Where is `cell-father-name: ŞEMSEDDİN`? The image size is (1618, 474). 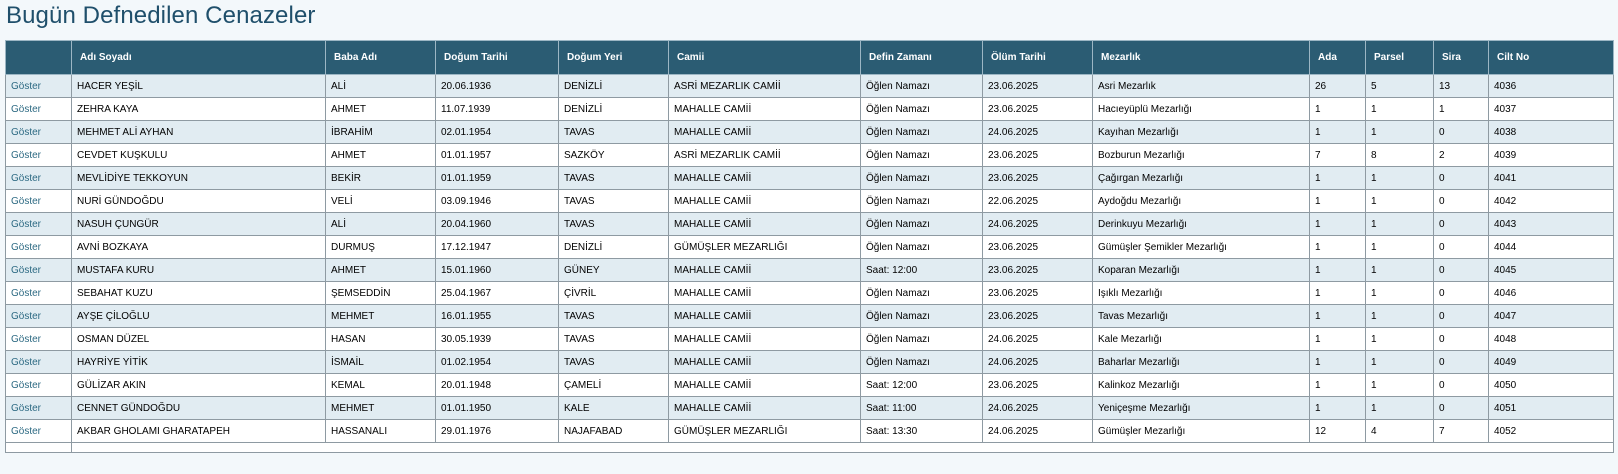 cell-father-name: ŞEMSEDDİN is located at coordinates (380, 293).